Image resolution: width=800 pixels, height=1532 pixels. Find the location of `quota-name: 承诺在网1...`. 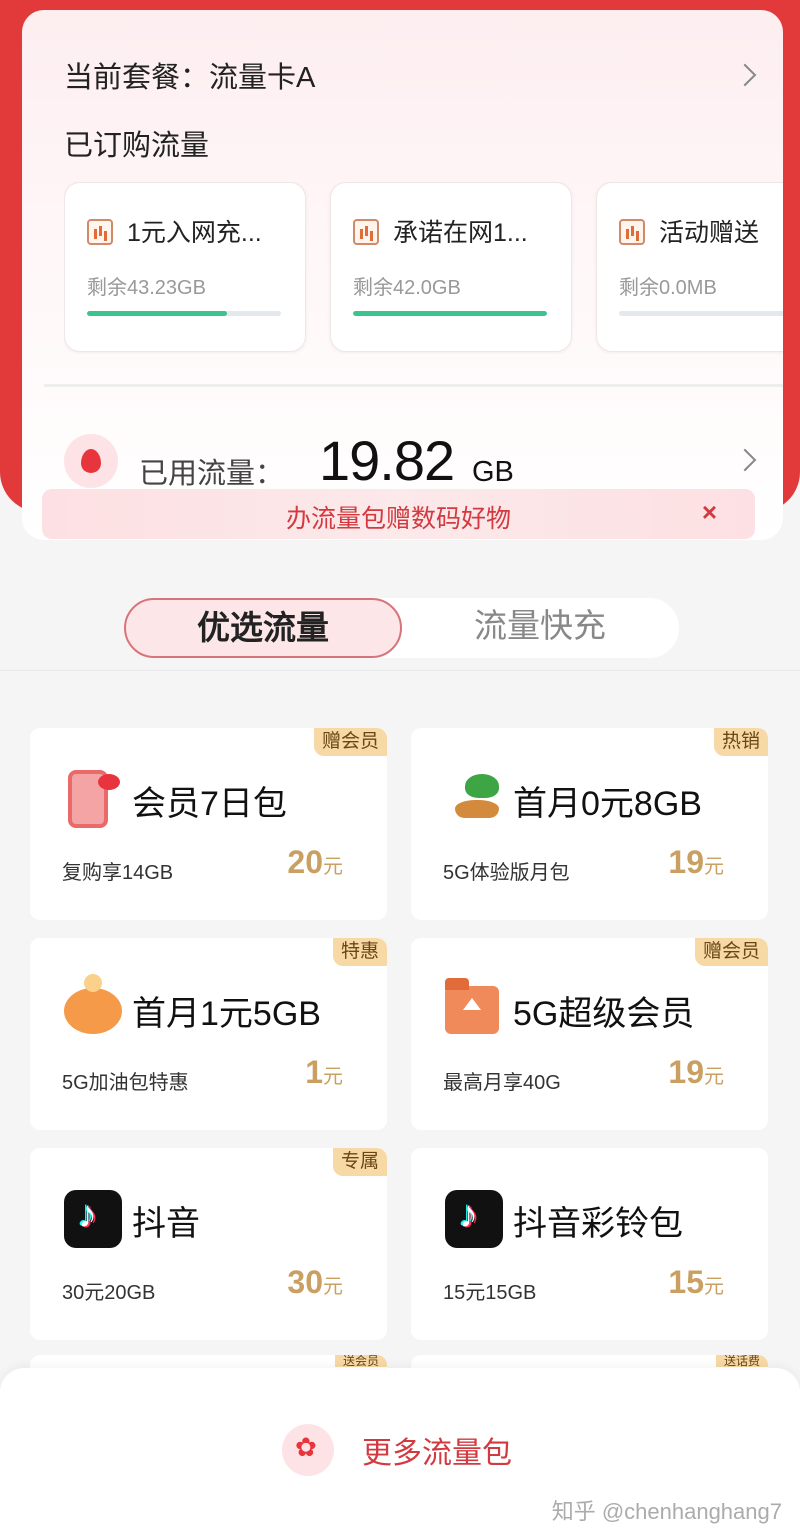

quota-name: 承诺在网1... is located at coordinates (460, 233).